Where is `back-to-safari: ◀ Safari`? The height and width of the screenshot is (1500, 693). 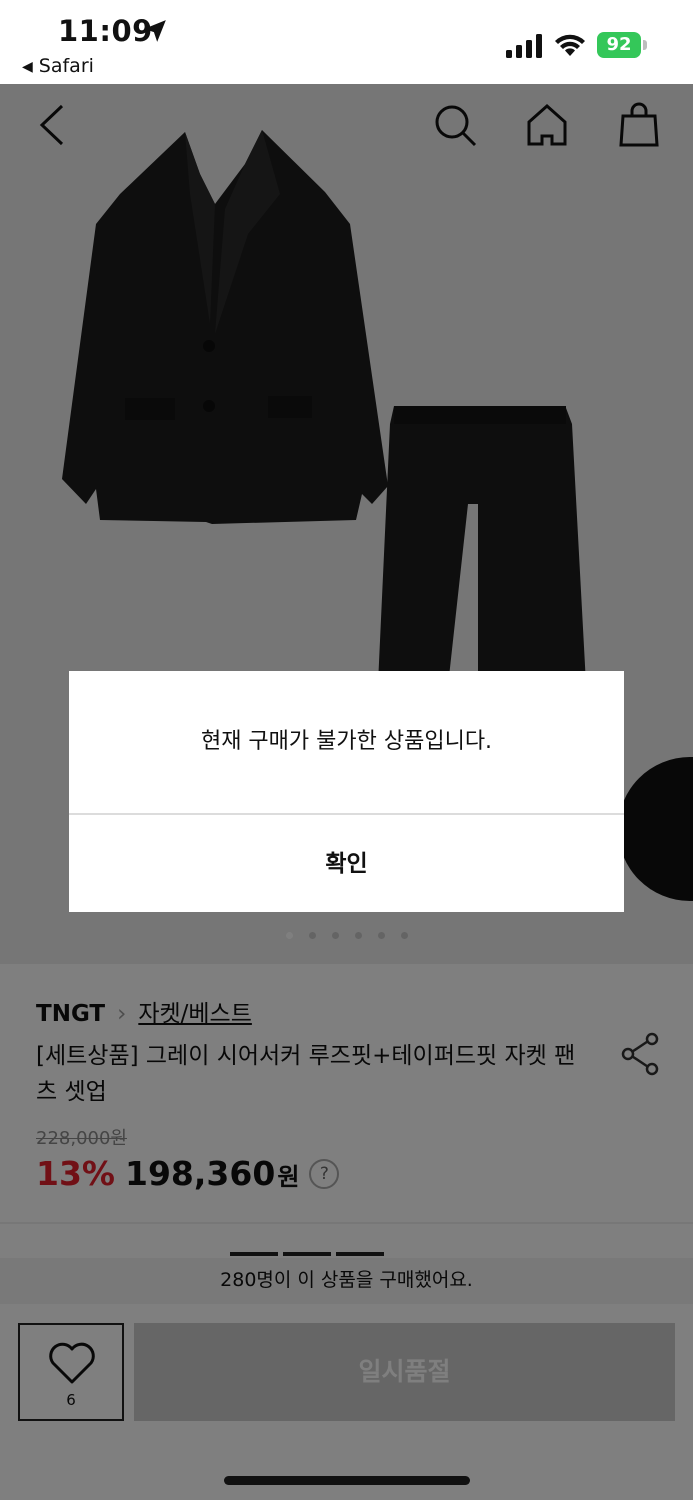 back-to-safari: ◀ Safari is located at coordinates (58, 66).